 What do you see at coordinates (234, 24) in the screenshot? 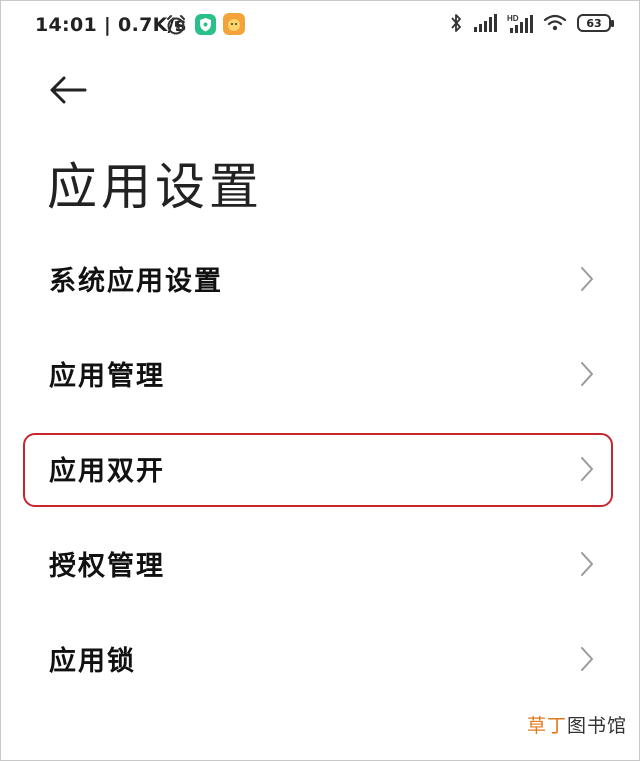
I see `app-notification-icon` at bounding box center [234, 24].